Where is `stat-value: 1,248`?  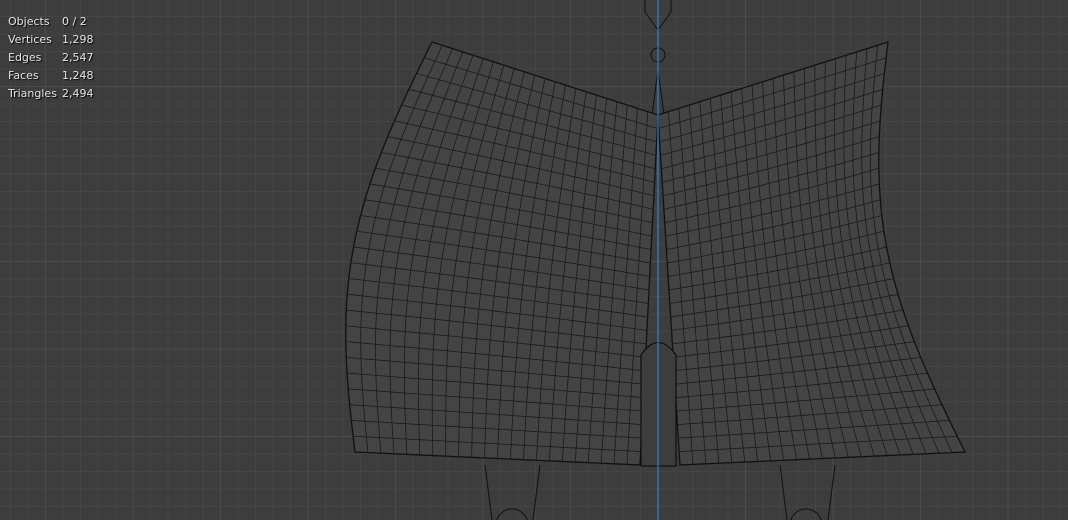 stat-value: 1,248 is located at coordinates (78, 75).